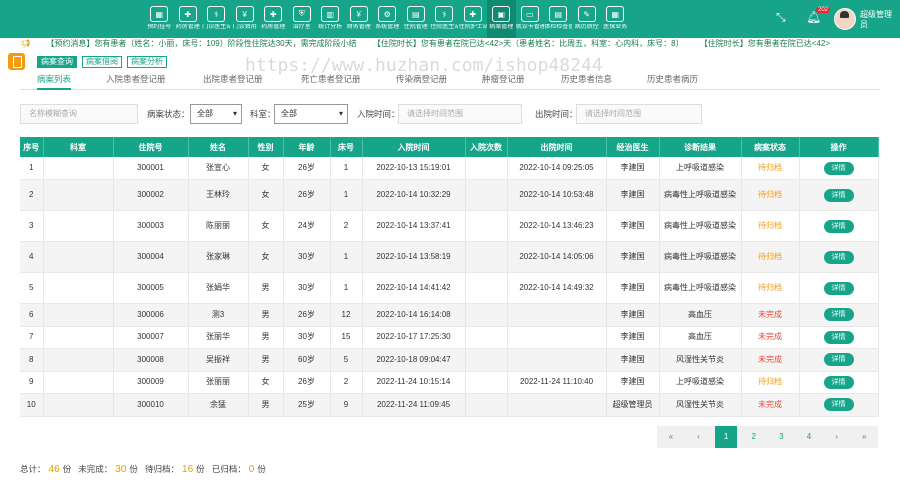  I want to click on table-cell: 上呼吸道感染, so click(700, 382).